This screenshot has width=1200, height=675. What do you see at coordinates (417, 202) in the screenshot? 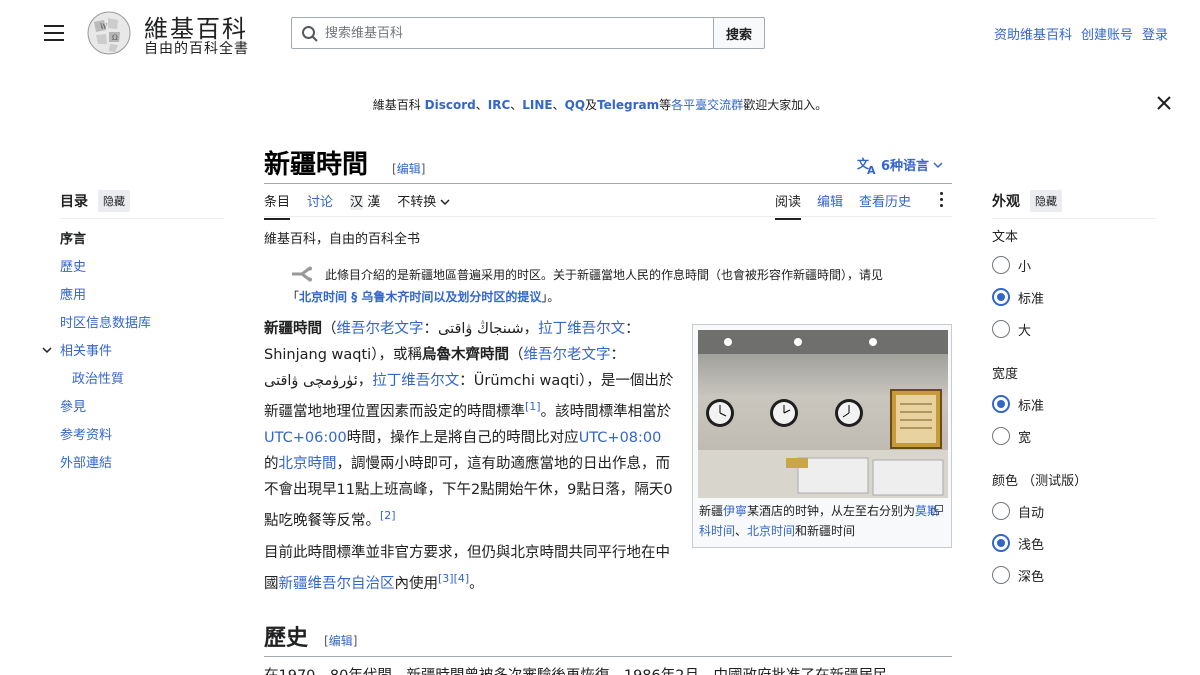
I see `converter-label: 不转换` at bounding box center [417, 202].